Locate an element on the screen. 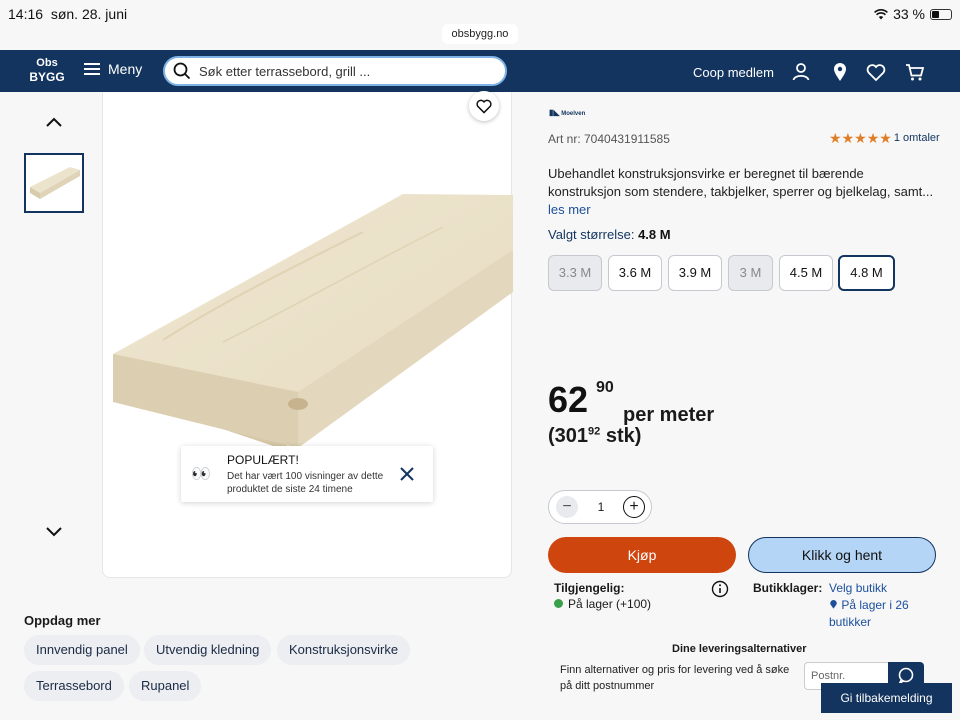  chip-utvendig-kledning: Utvendig kledning is located at coordinates (208, 650).